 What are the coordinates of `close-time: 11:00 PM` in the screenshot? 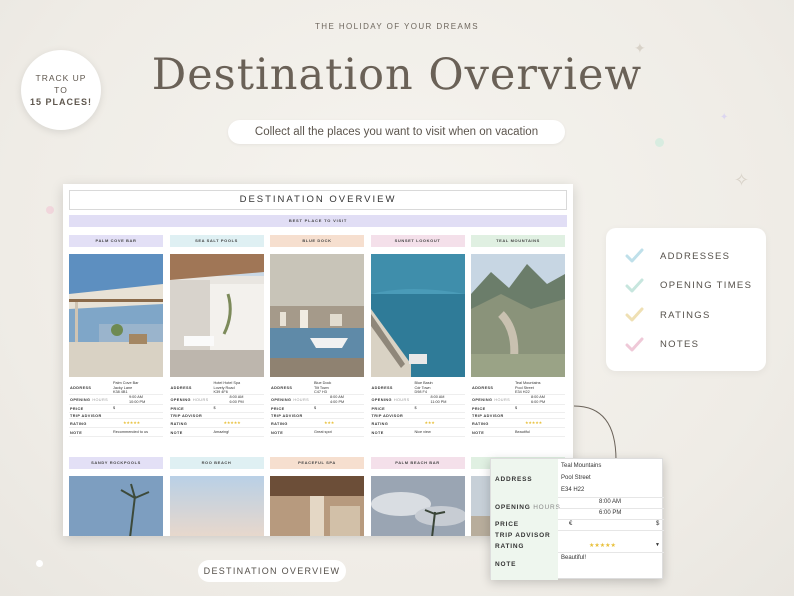 It's located at (438, 402).